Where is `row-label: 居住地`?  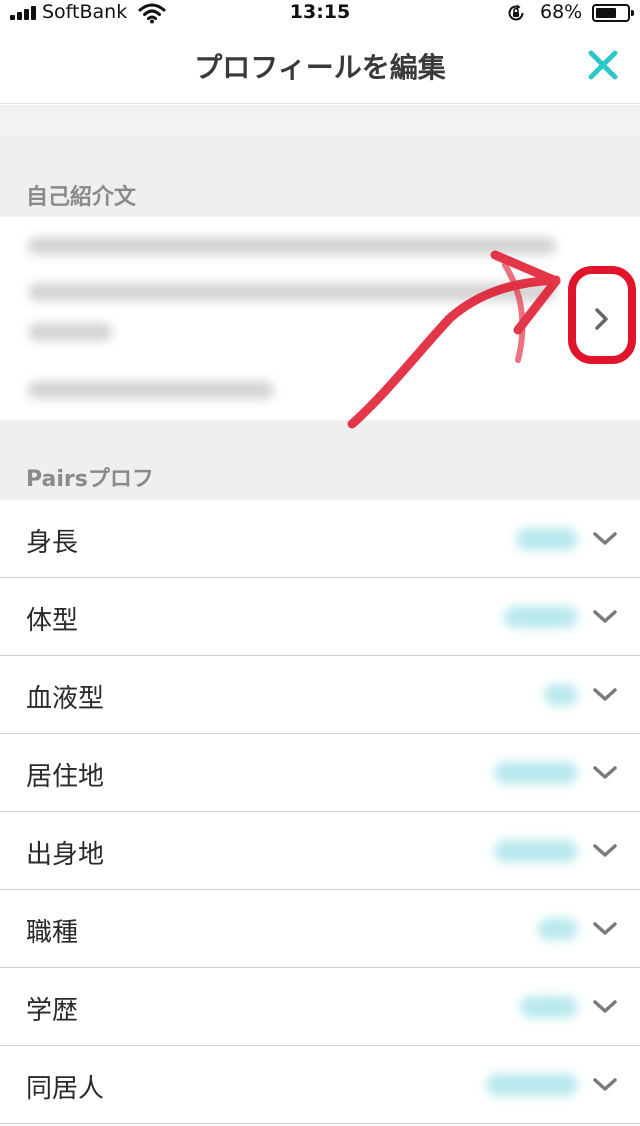 row-label: 居住地 is located at coordinates (65, 777).